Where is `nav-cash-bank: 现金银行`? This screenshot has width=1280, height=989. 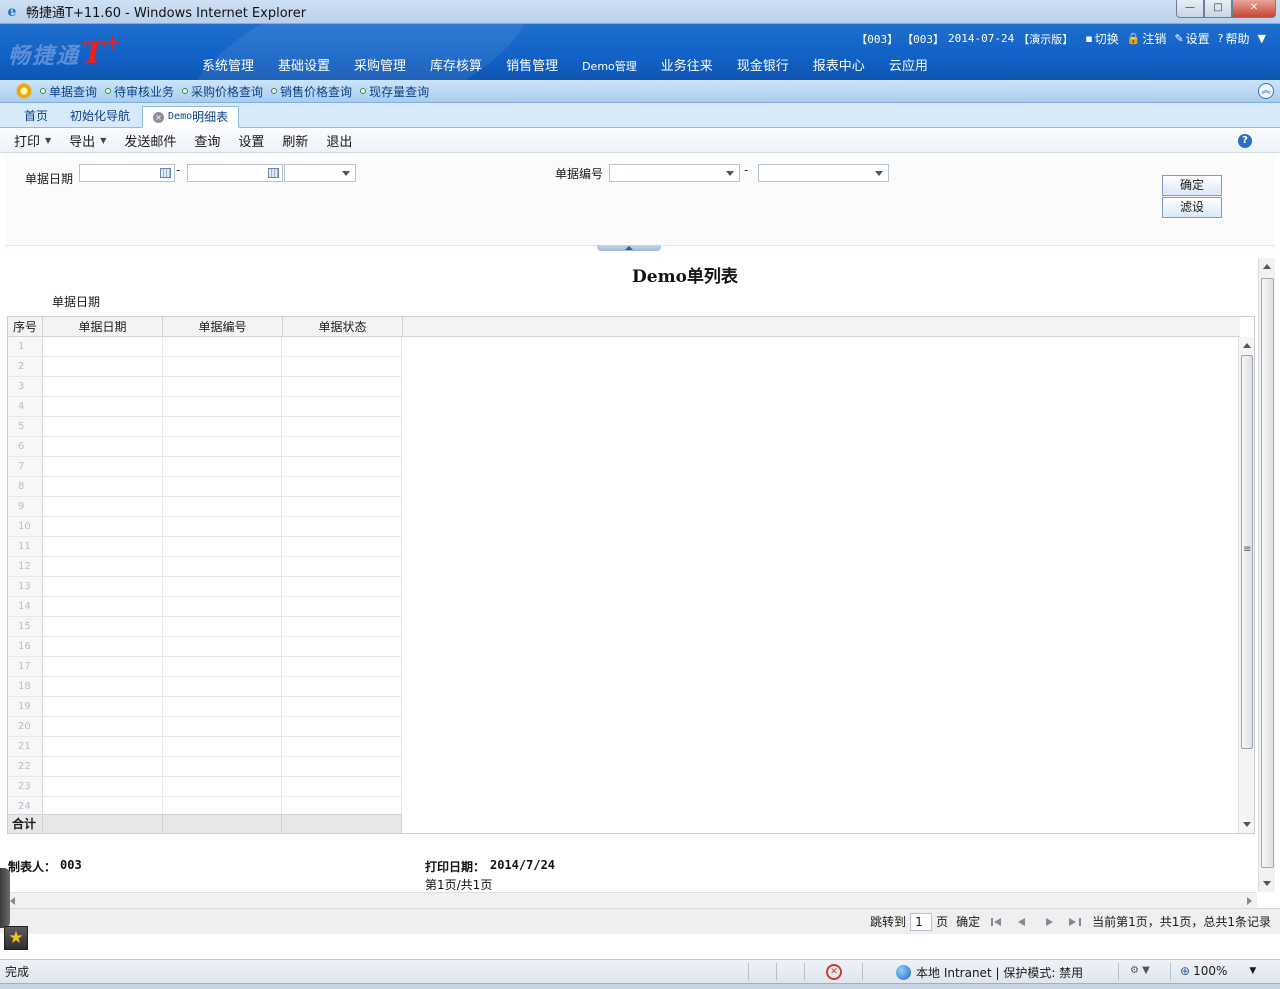
nav-cash-bank: 现金银行 is located at coordinates (763, 67).